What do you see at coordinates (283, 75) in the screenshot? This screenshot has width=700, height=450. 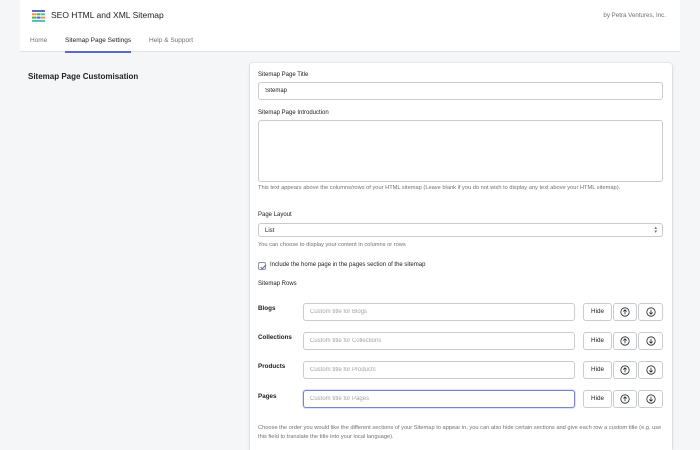 I see `title-field-label: Sitemap Page Title` at bounding box center [283, 75].